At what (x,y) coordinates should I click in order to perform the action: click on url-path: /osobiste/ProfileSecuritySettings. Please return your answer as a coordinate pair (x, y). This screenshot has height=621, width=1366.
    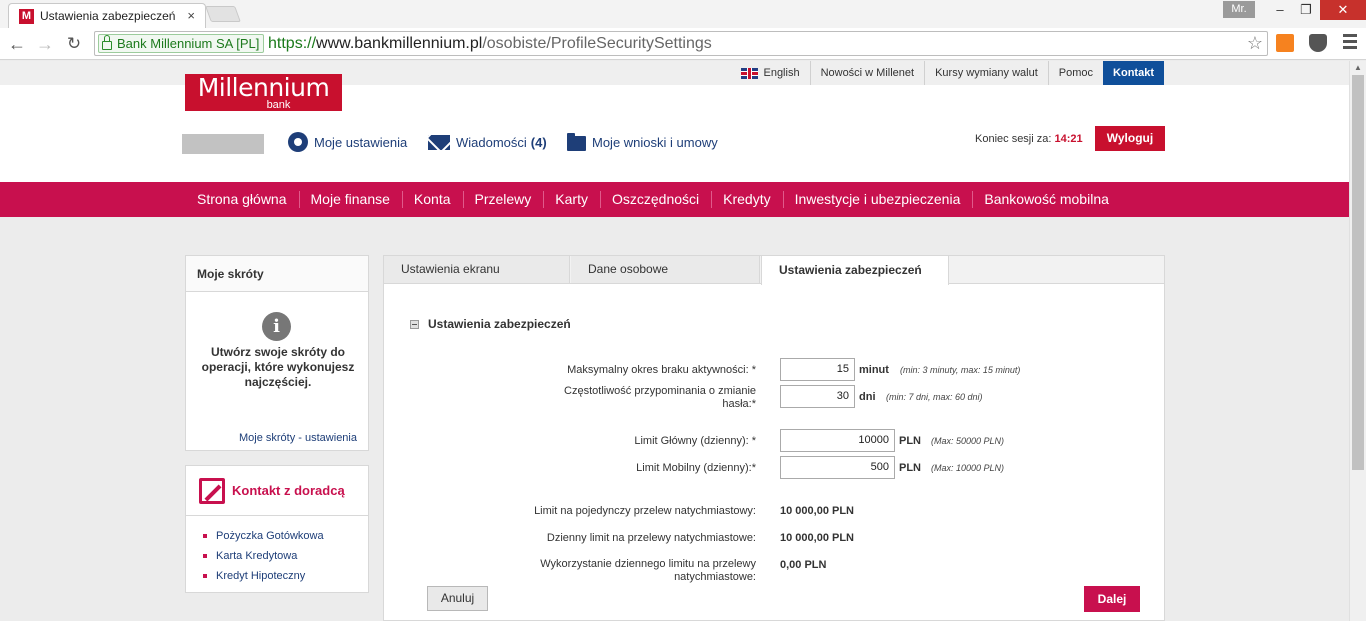
    Looking at the image, I should click on (597, 43).